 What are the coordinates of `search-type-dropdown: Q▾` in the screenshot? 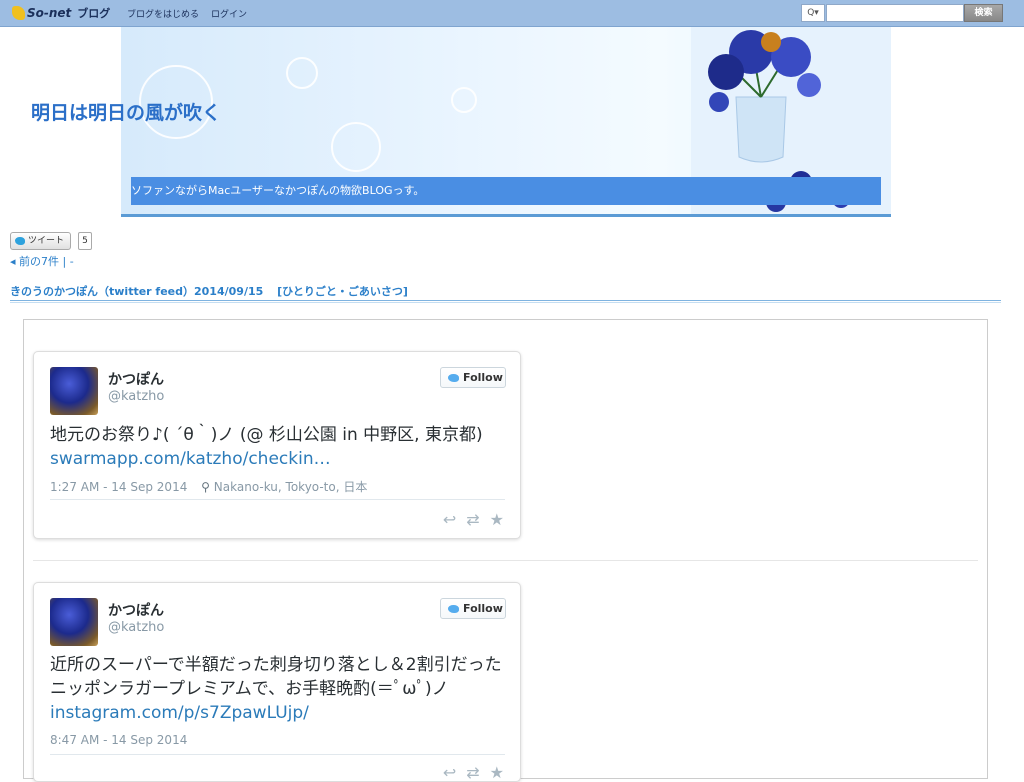 It's located at (813, 13).